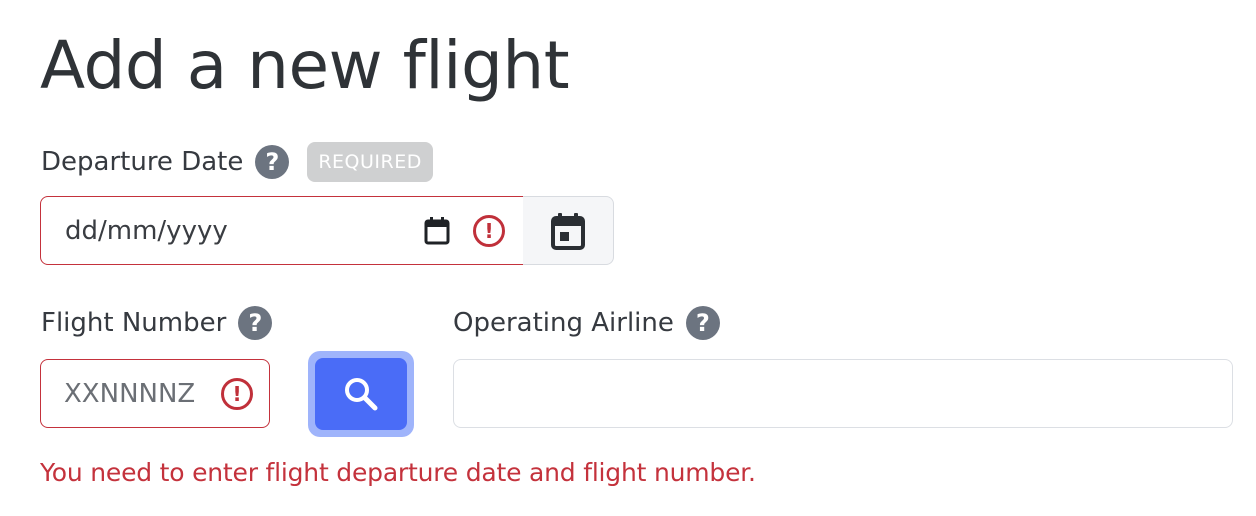 Image resolution: width=1256 pixels, height=516 pixels. Describe the element at coordinates (142, 162) in the screenshot. I see `departure-date-label: Departure Date` at that location.